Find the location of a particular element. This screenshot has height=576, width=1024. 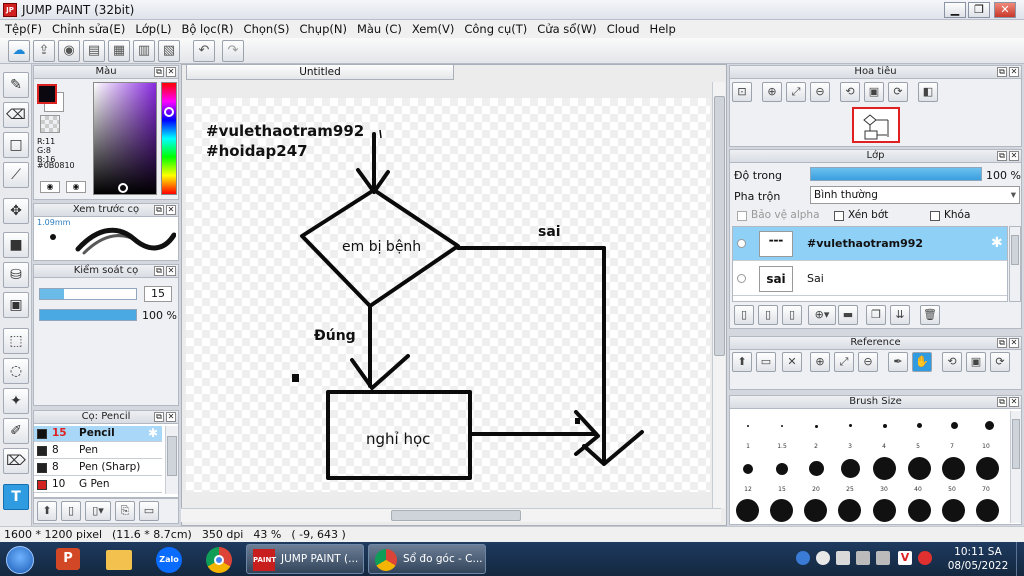

gear-icon: ✱ is located at coordinates (153, 433).